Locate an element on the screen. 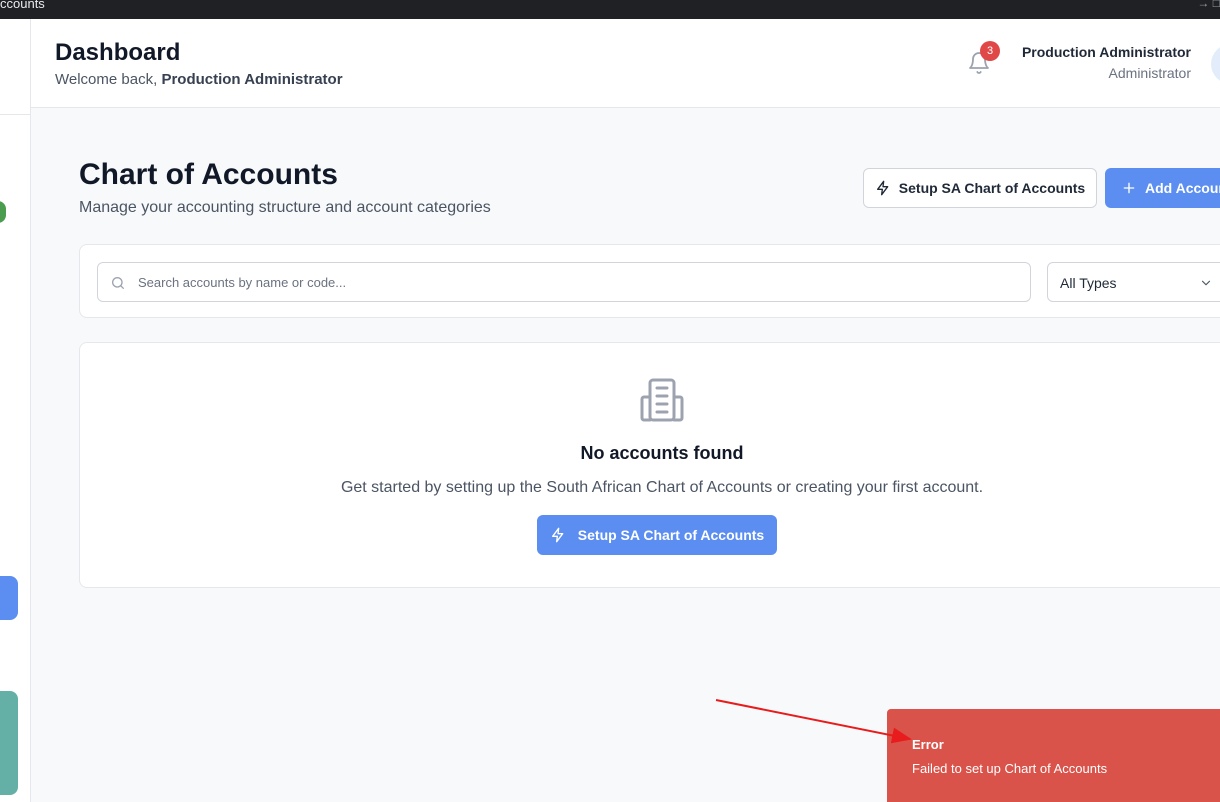 Image resolution: width=1220 pixels, height=802 pixels. sidebar-divider is located at coordinates (15, 114).